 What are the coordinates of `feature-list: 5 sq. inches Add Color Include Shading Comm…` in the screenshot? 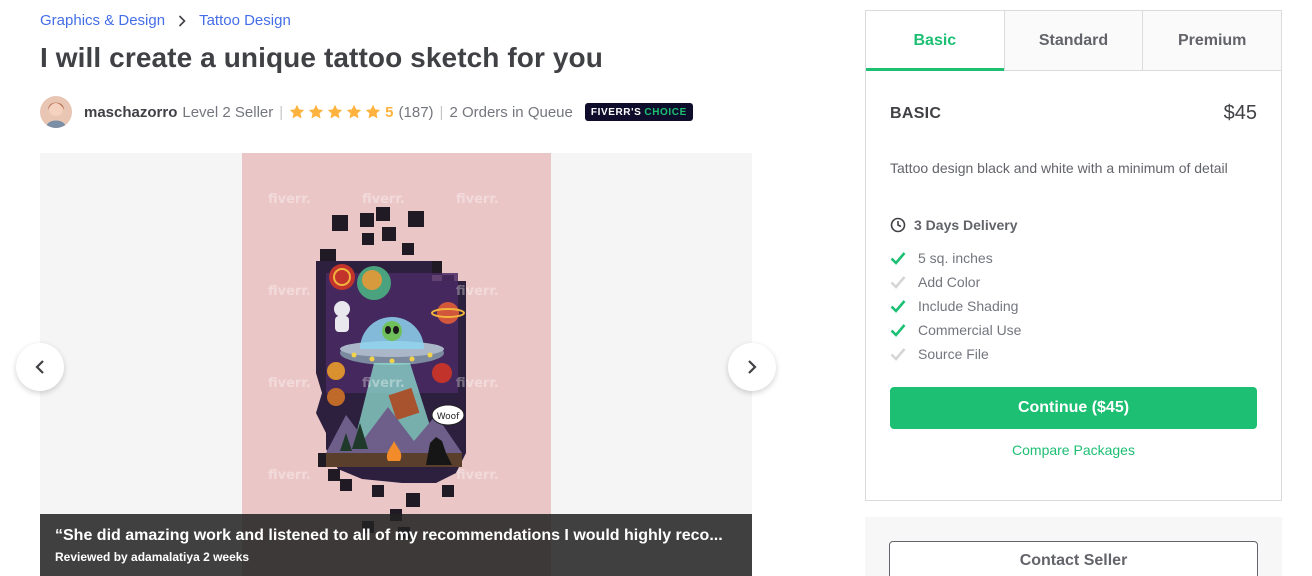 It's located at (1073, 306).